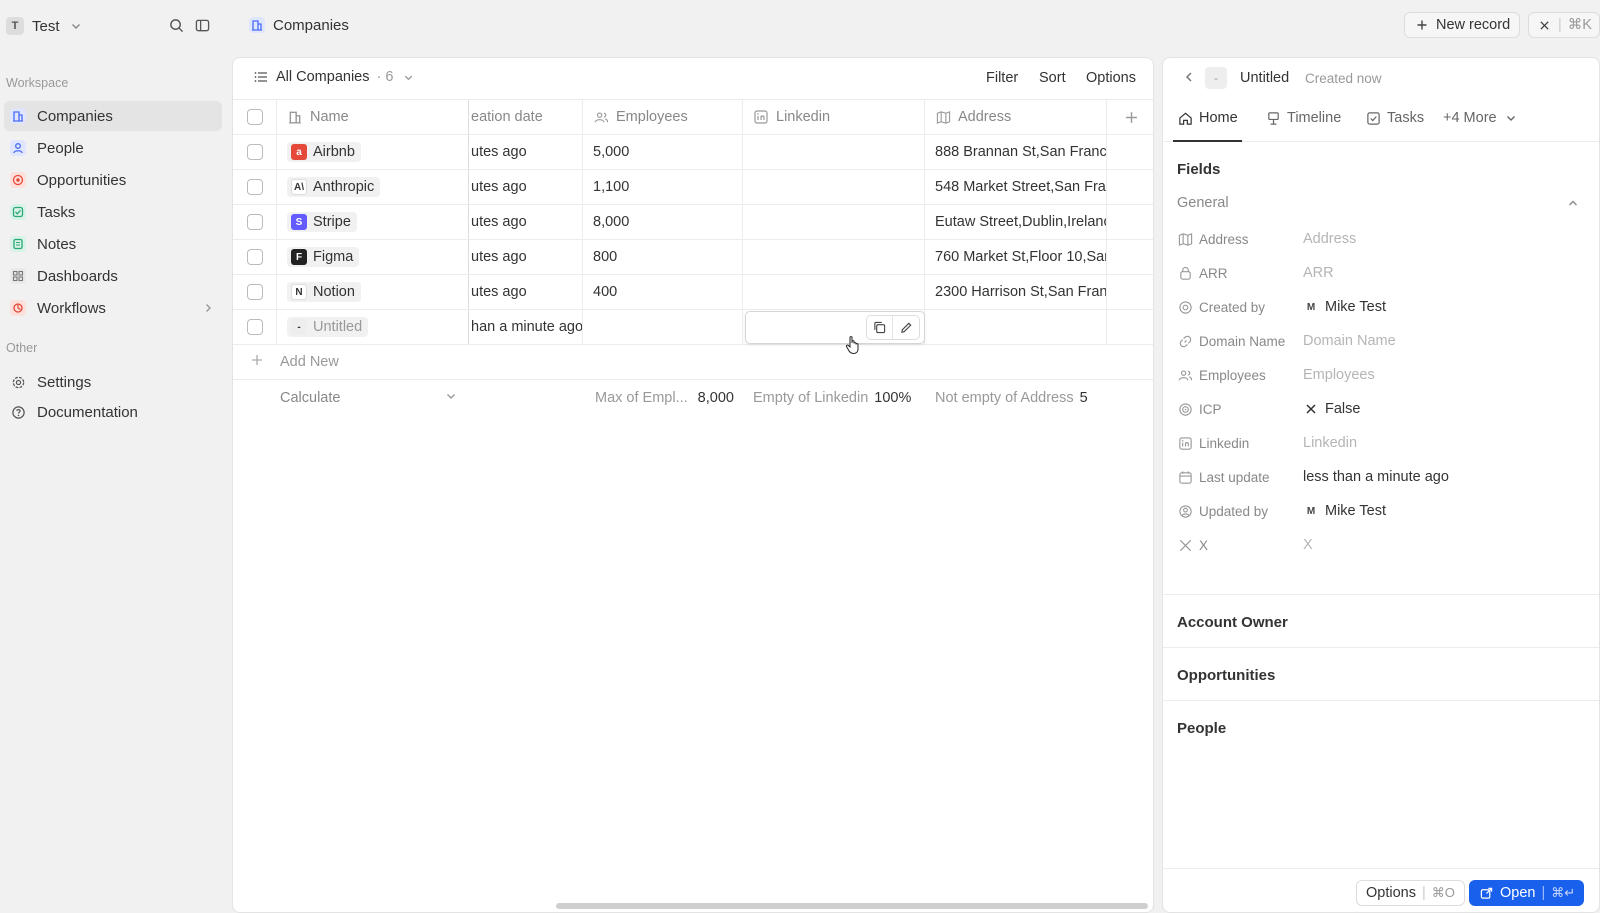  Describe the element at coordinates (526, 117) in the screenshot. I see `column-header-creation-date: eation date` at that location.